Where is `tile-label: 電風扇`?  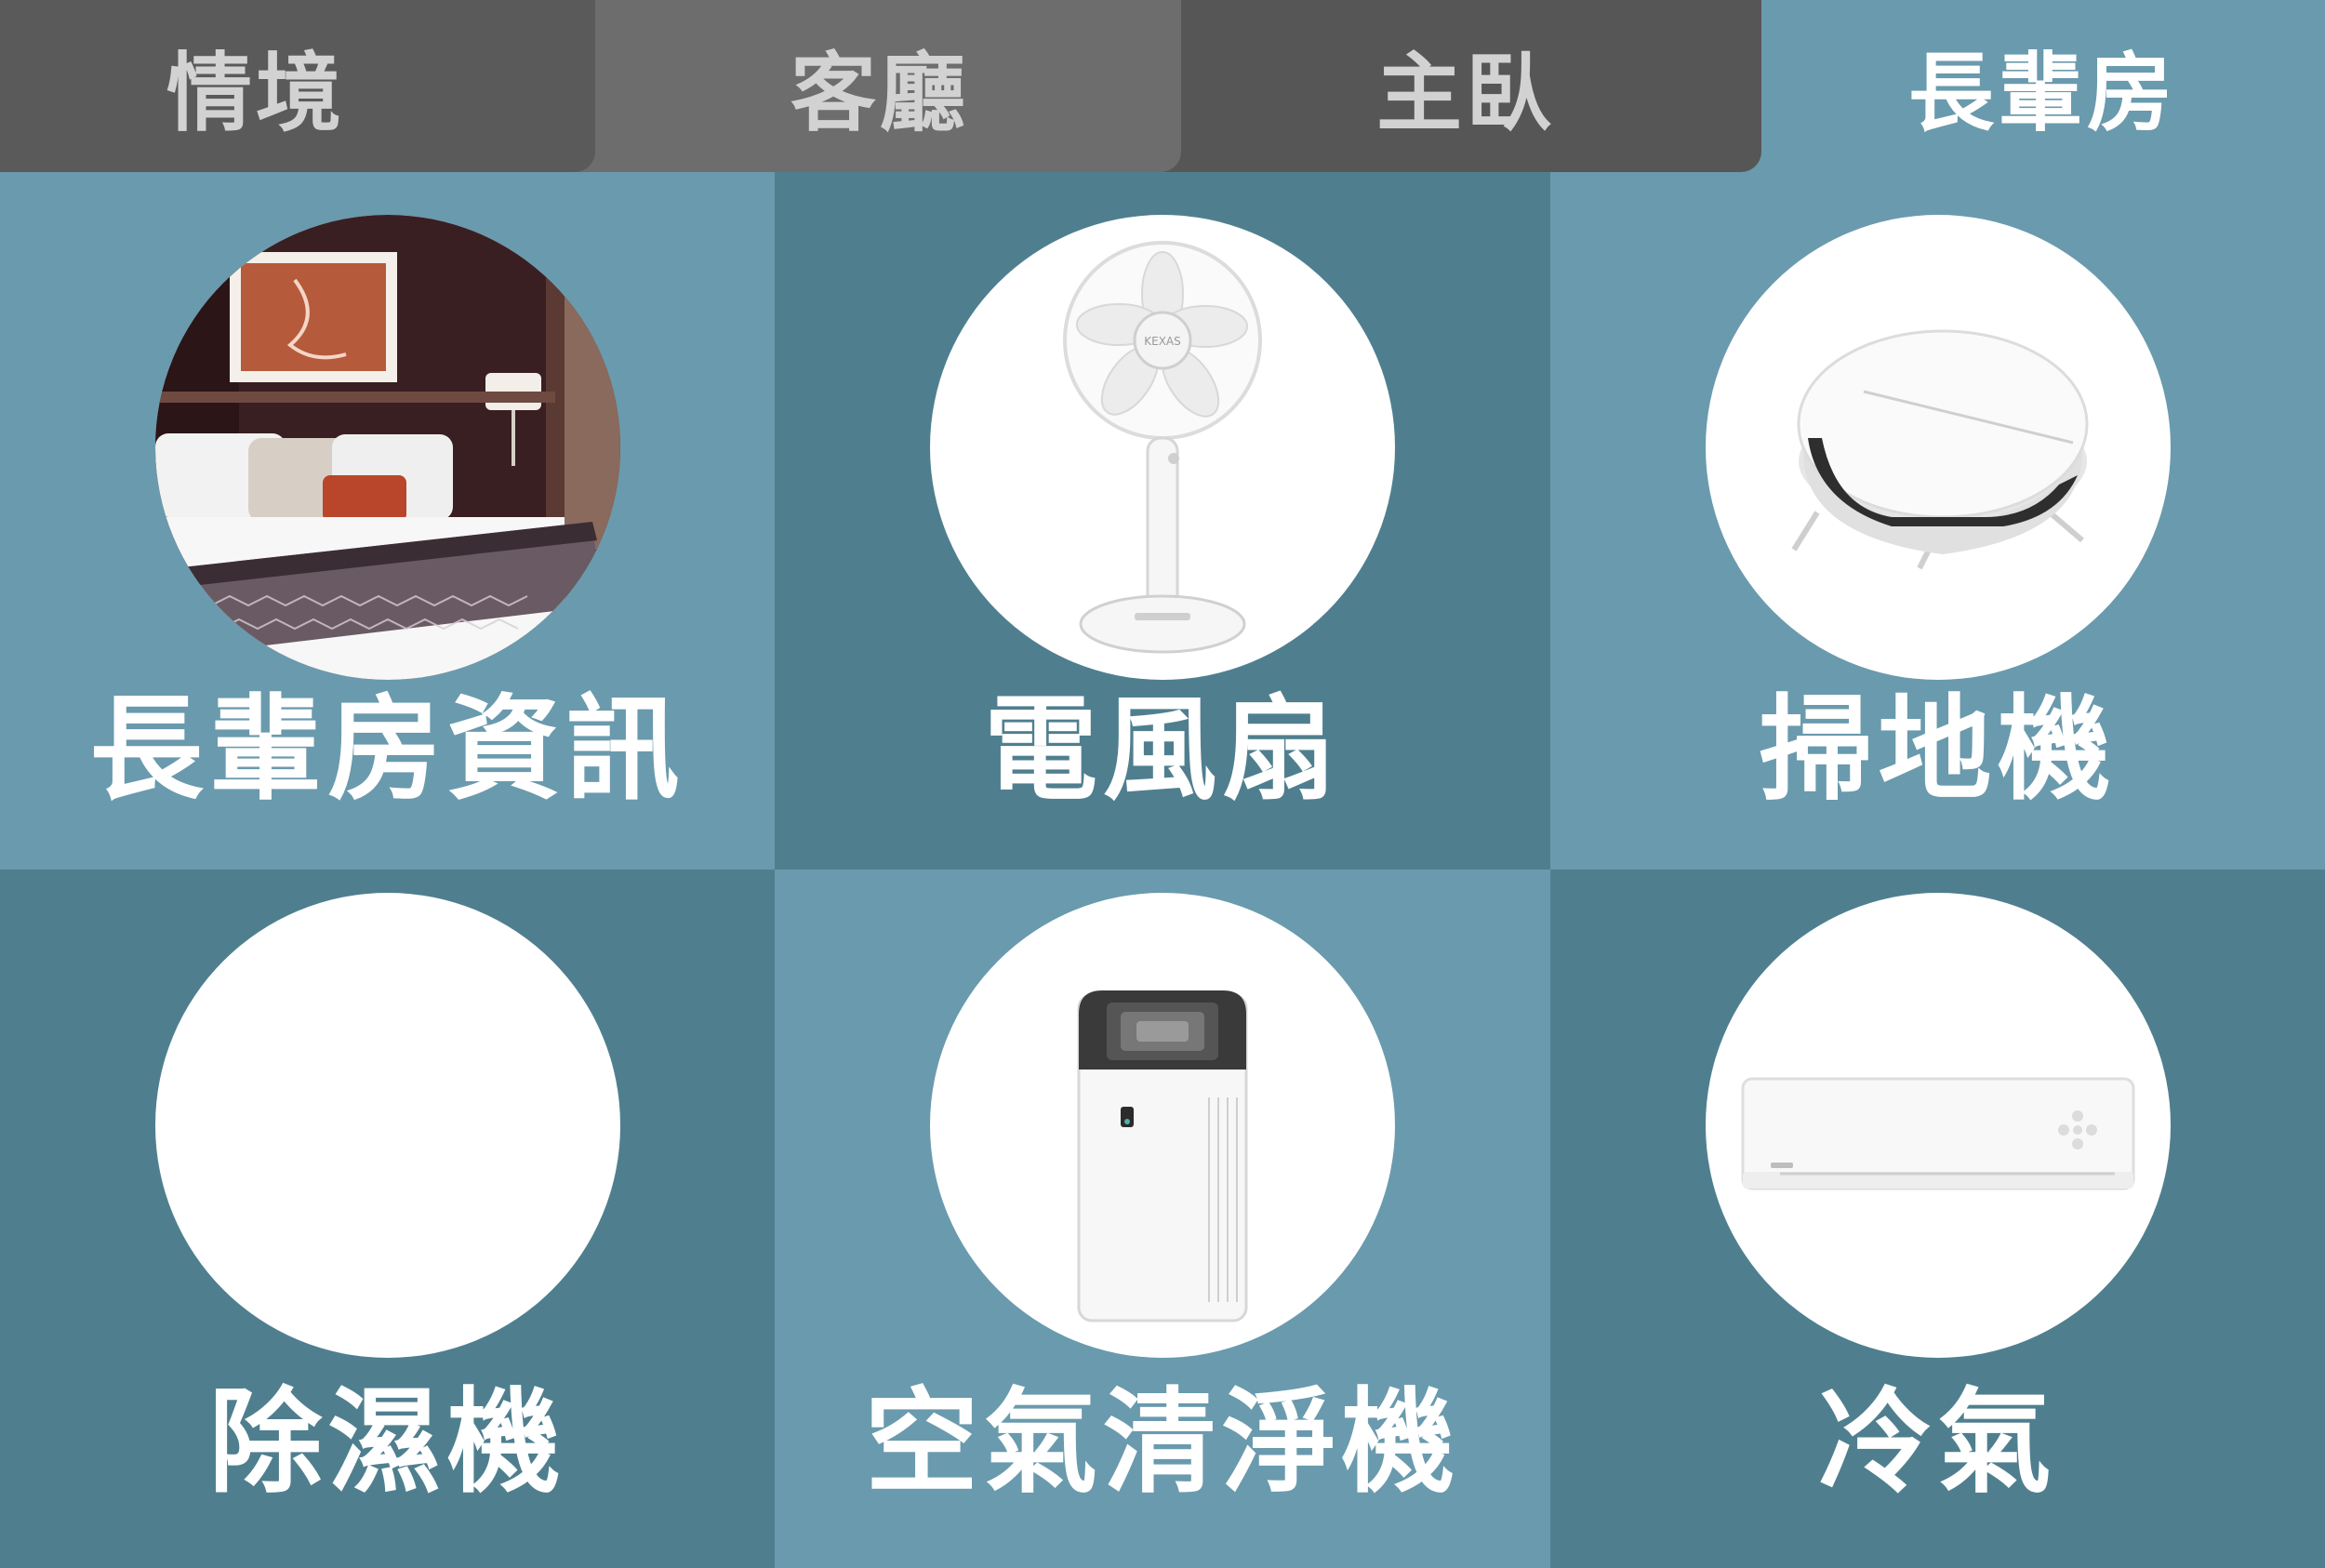 tile-label: 電風扇 is located at coordinates (1162, 750).